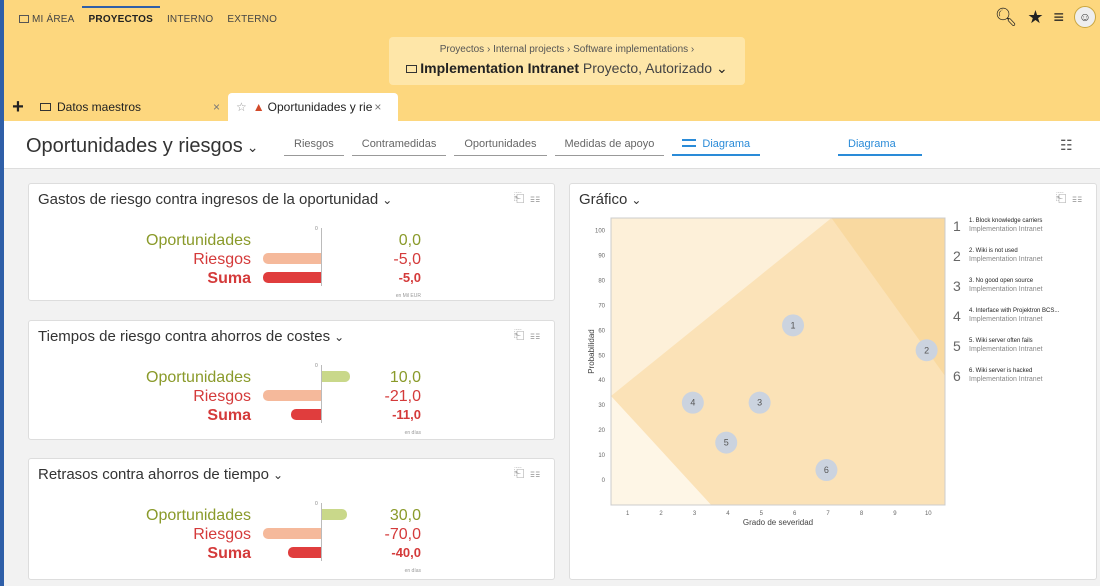 The image size is (1100, 586). Describe the element at coordinates (692, 403) in the screenshot. I see `risk-point-label: 4` at that location.